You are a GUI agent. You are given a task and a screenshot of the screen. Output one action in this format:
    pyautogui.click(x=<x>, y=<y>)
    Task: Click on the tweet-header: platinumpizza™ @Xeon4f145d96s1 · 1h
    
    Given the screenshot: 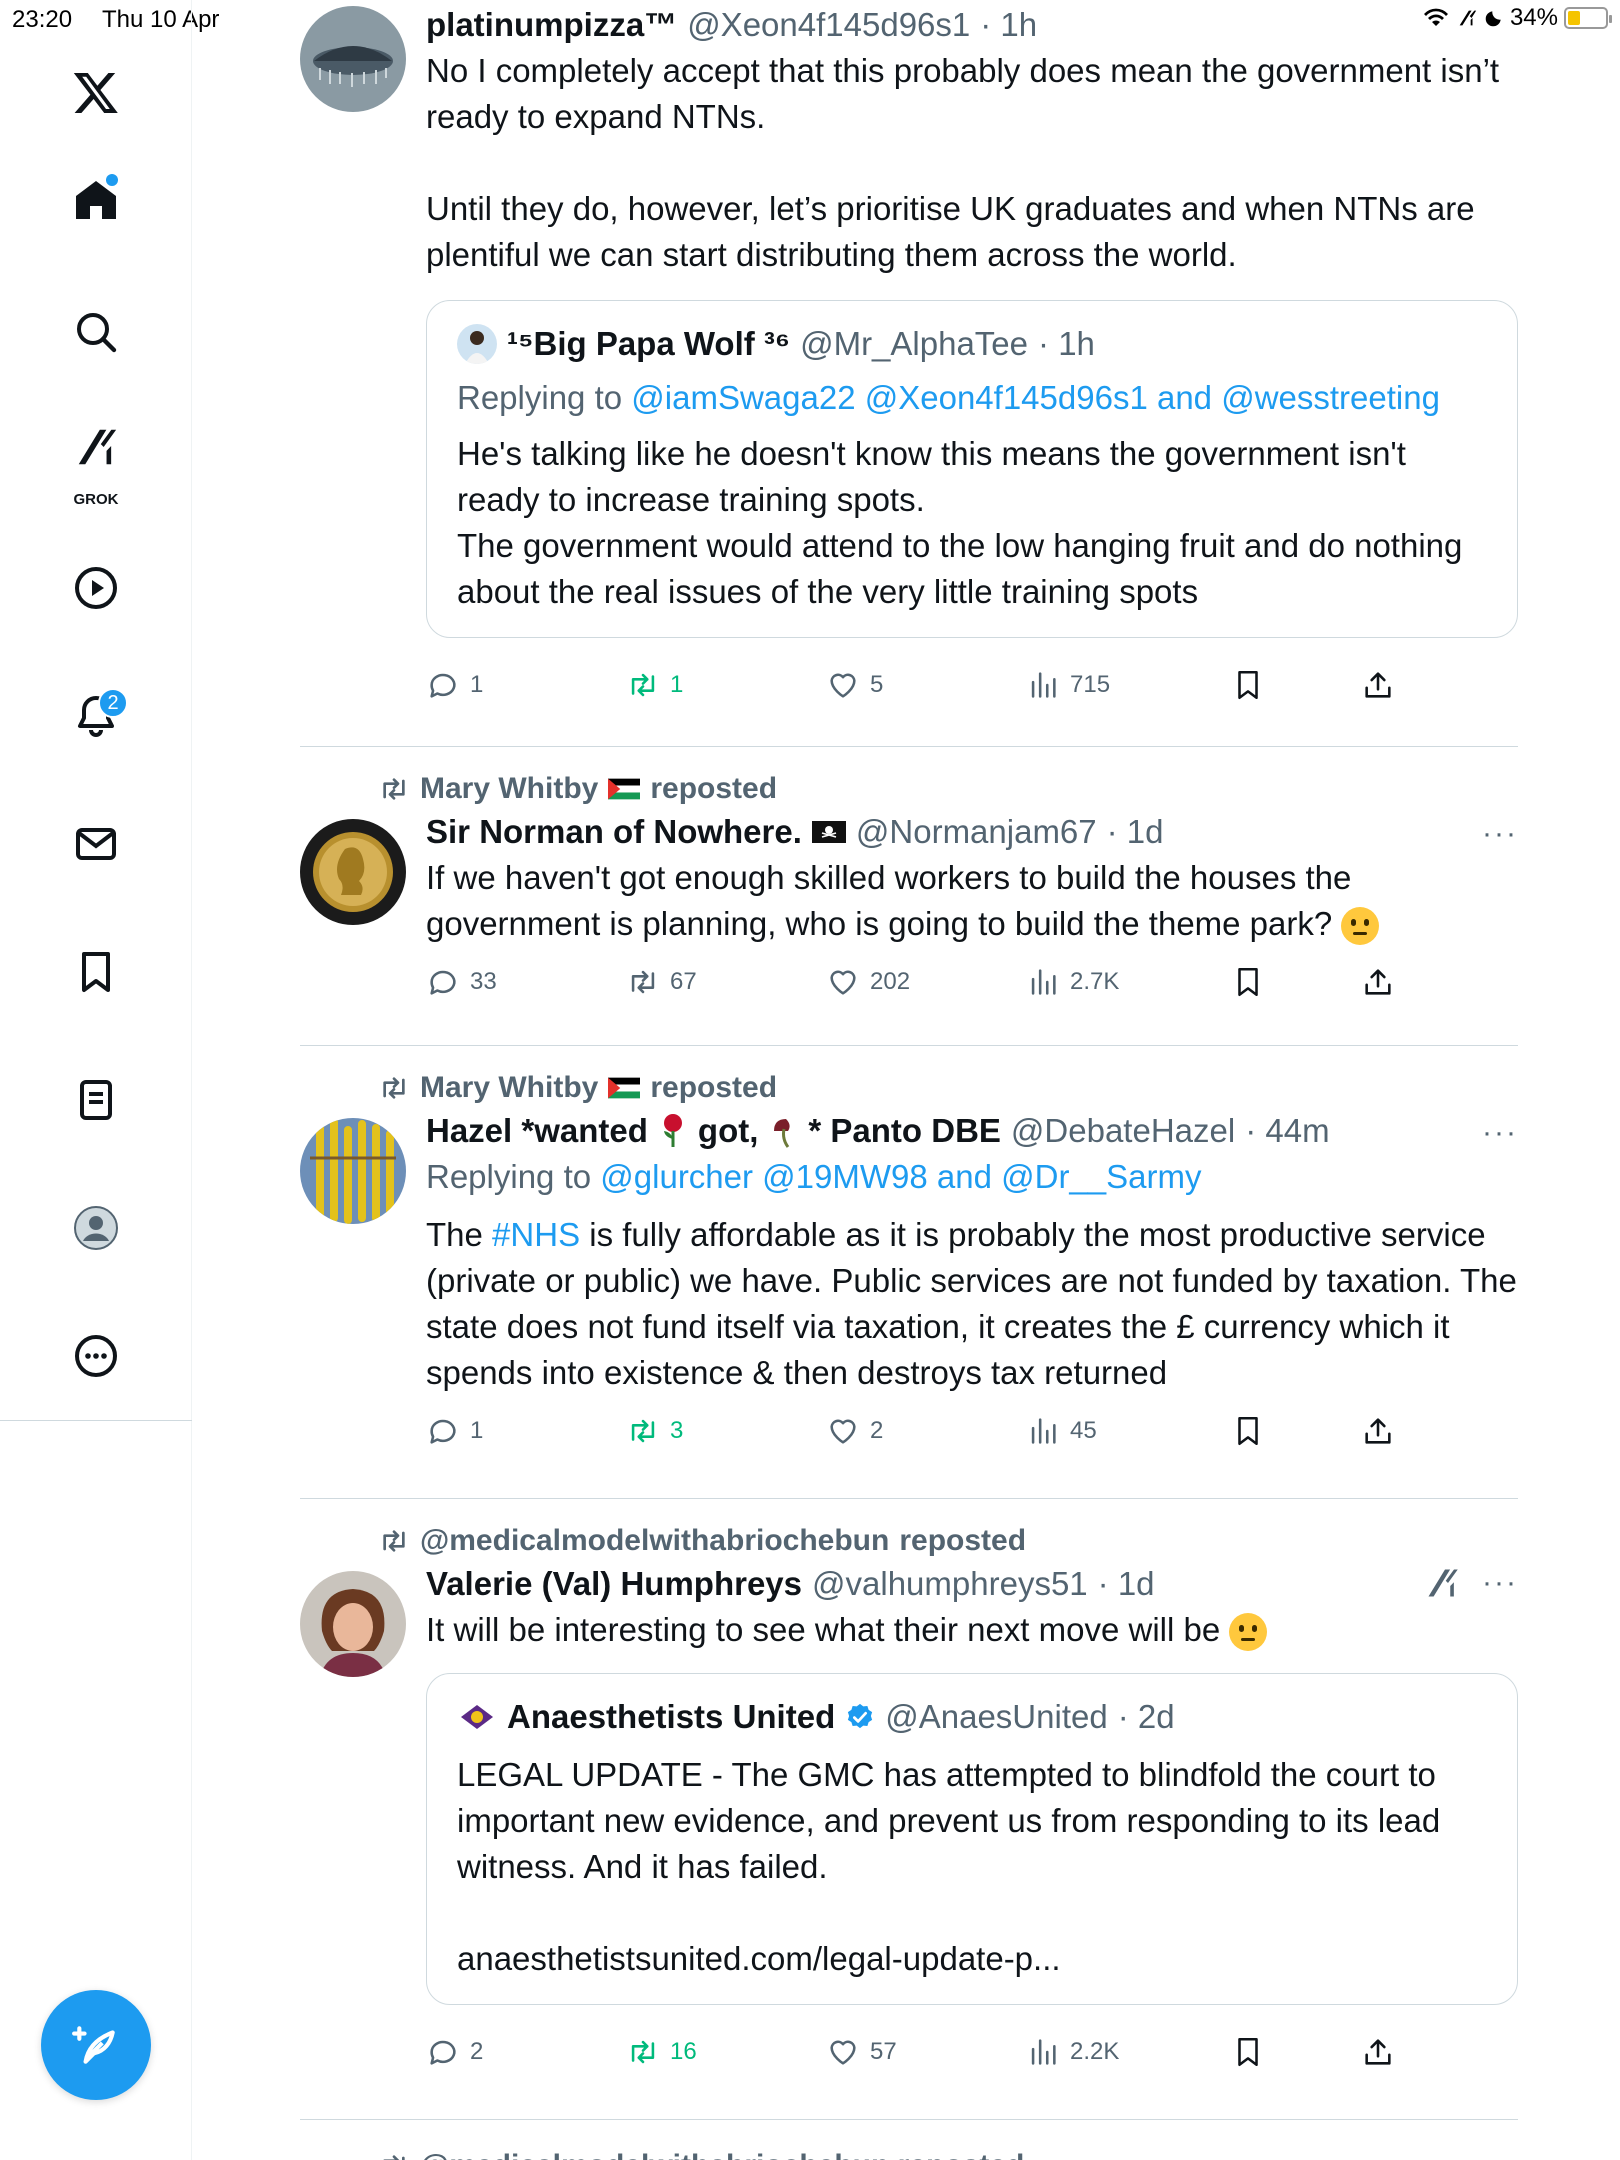 What is the action you would take?
    pyautogui.click(x=972, y=25)
    